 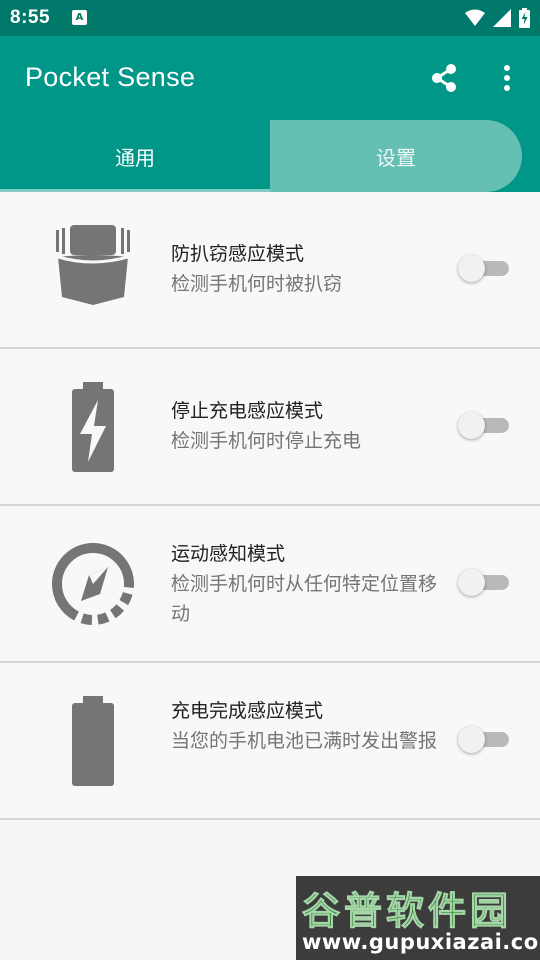 I want to click on anti-theft-switch, so click(x=484, y=268).